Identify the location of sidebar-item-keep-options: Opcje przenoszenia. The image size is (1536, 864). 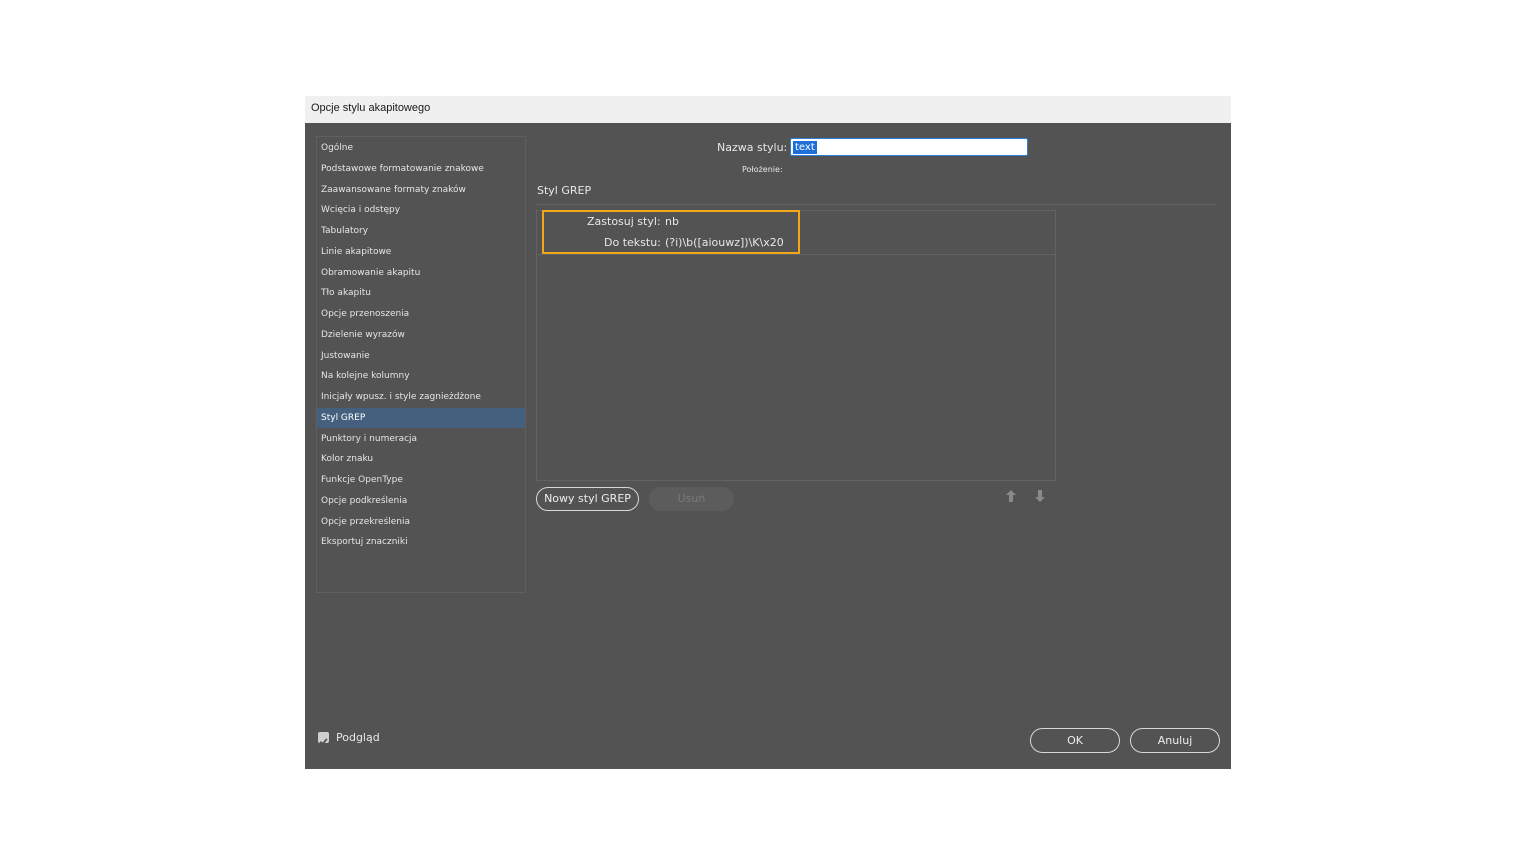
(421, 314).